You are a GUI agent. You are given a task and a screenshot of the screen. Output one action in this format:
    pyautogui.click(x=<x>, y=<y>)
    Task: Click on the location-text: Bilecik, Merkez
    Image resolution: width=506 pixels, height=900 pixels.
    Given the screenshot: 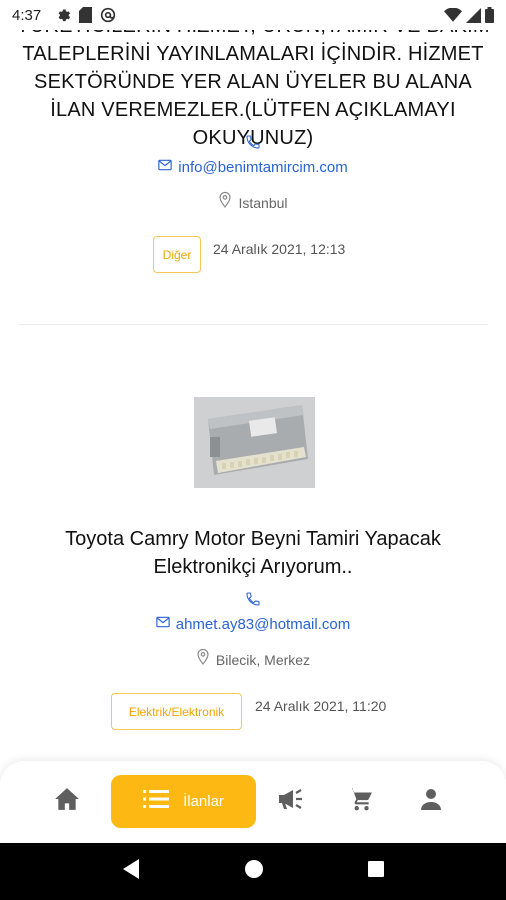 What is the action you would take?
    pyautogui.click(x=263, y=659)
    